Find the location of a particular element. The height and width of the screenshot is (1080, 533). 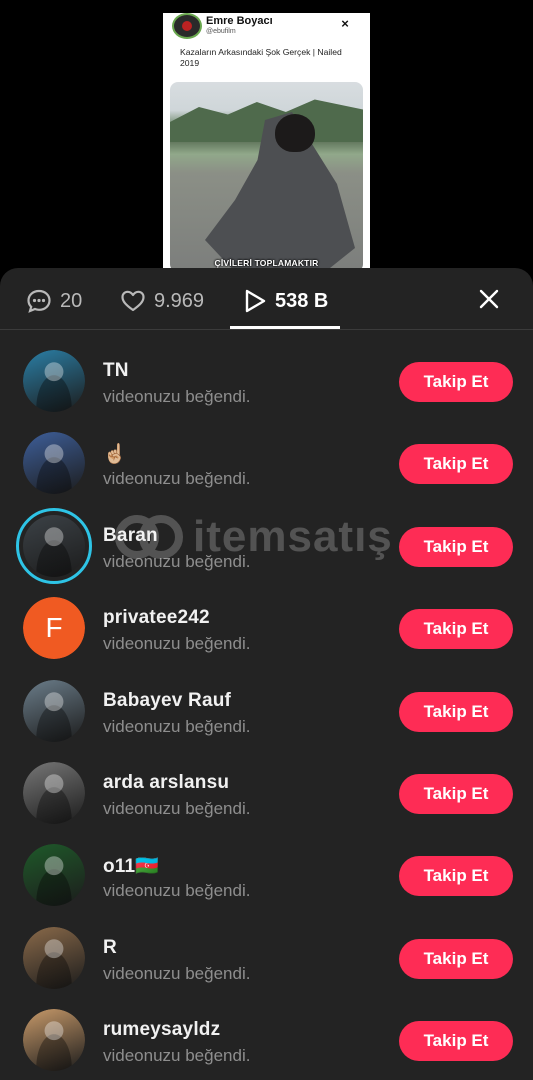

video-subtitle: ÇİVİLERİ TOPLAMAKTIR is located at coordinates (266, 263).